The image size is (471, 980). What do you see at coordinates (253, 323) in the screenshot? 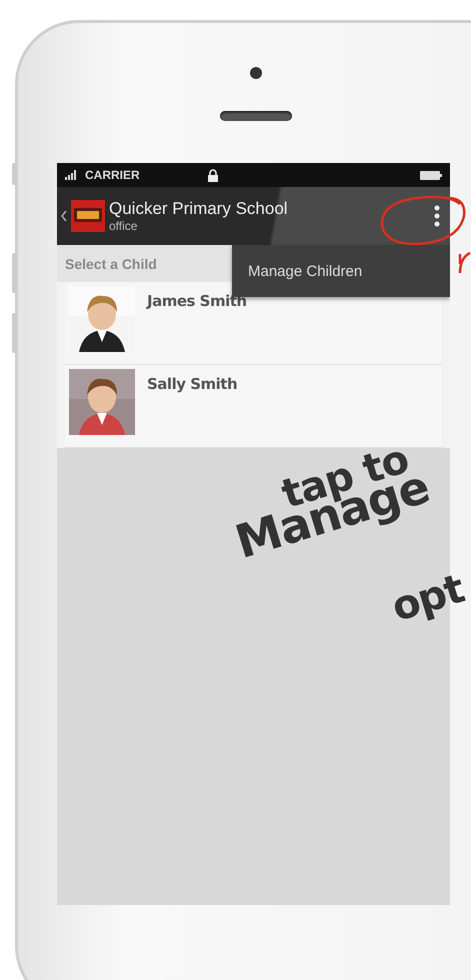
I see `child-list-item: James Smith` at bounding box center [253, 323].